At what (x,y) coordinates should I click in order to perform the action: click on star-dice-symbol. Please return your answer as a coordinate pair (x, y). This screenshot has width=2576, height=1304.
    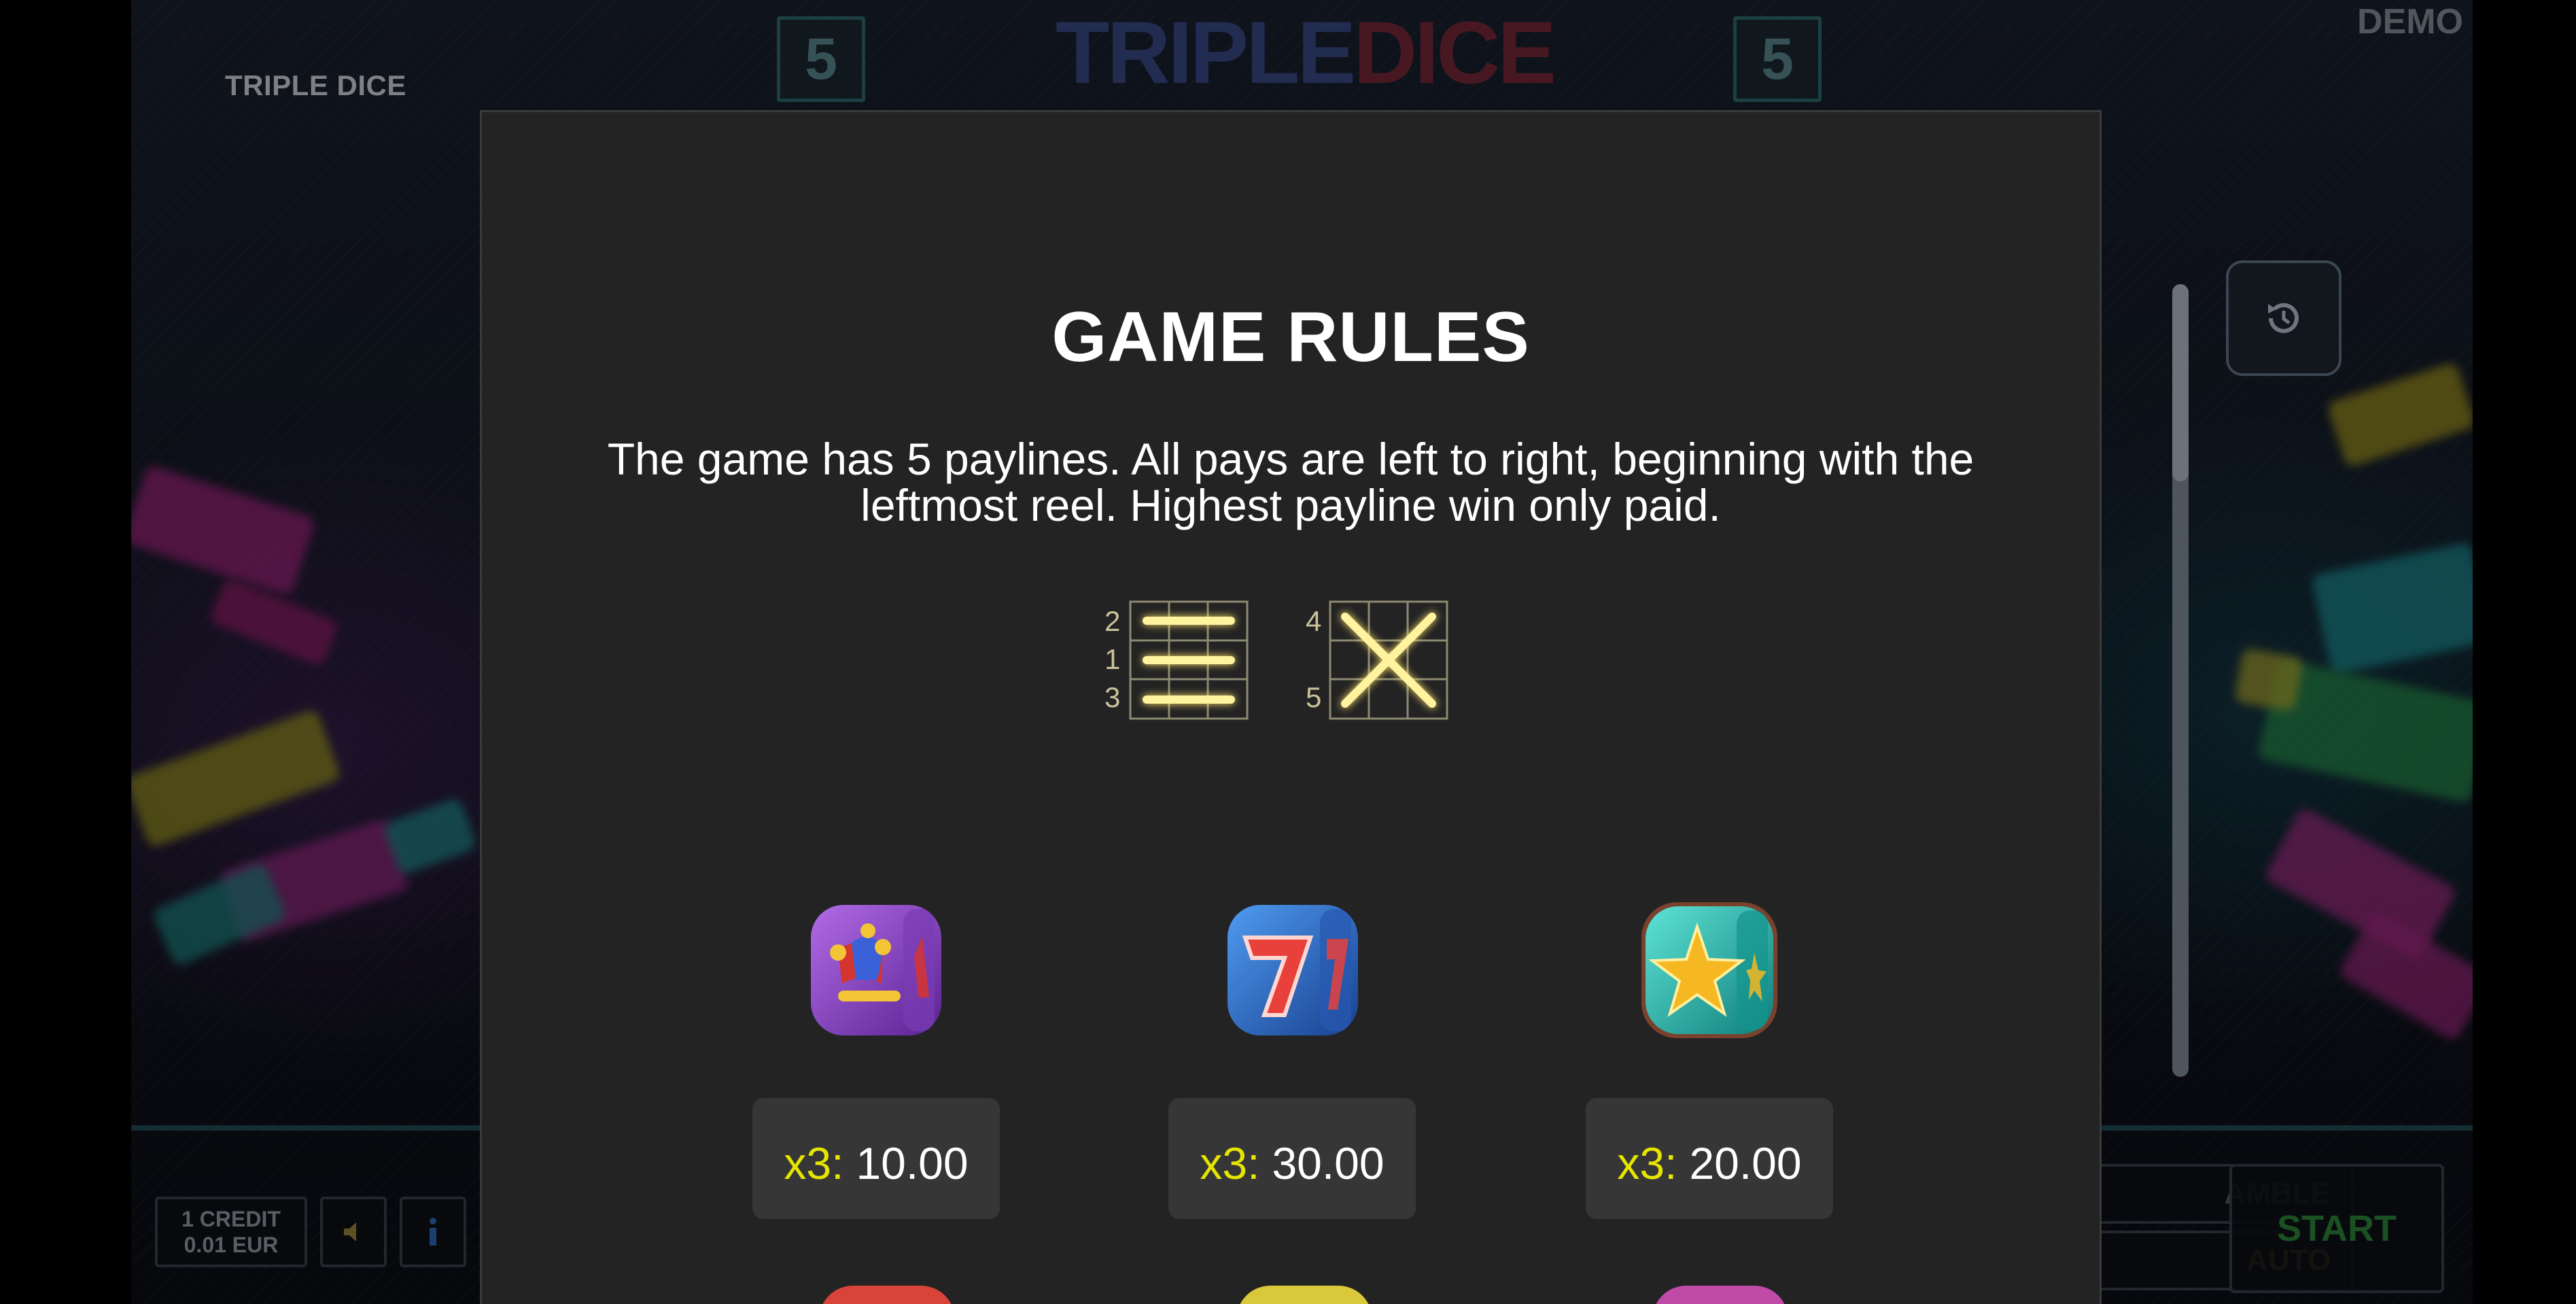
    Looking at the image, I should click on (1709, 970).